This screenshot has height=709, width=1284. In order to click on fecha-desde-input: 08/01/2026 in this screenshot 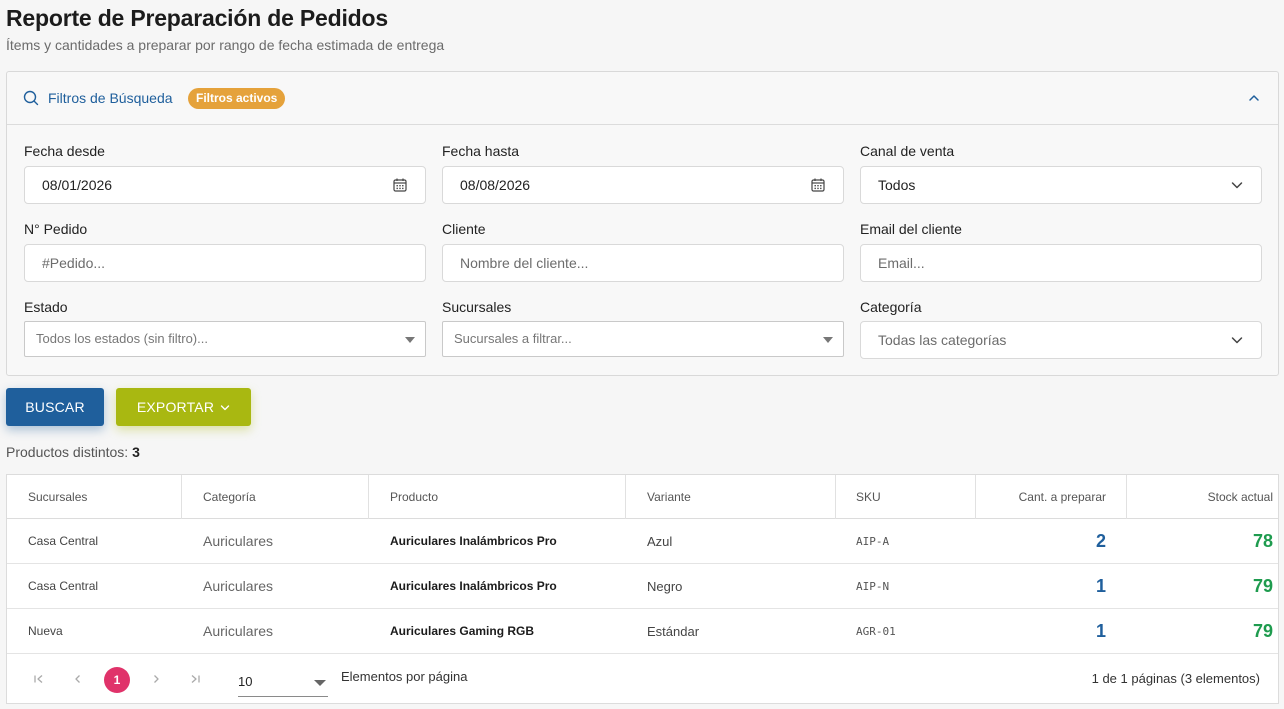, I will do `click(225, 185)`.